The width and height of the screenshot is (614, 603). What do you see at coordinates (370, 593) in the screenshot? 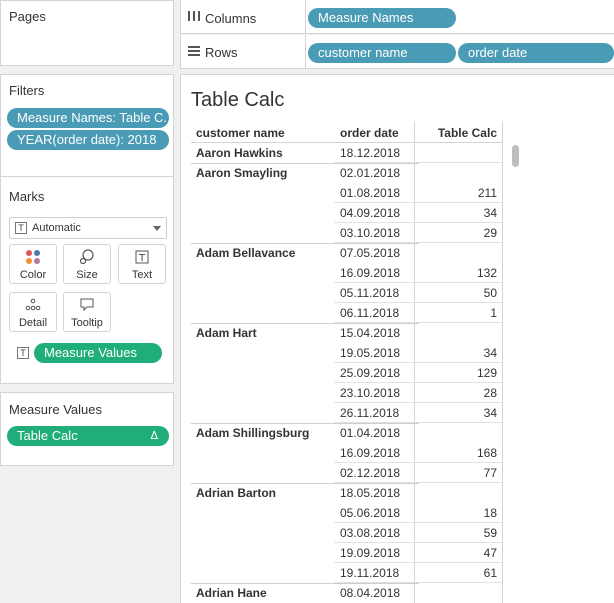
I see `order-date-cell: 08.04.2018` at bounding box center [370, 593].